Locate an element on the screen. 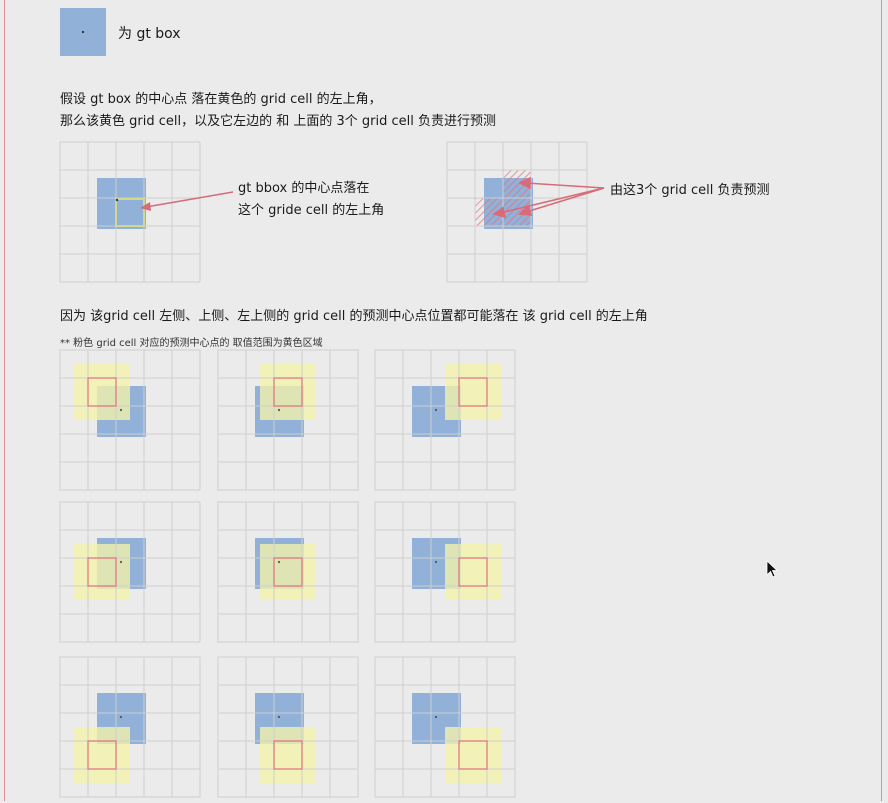 Image resolution: width=888 pixels, height=803 pixels. diagram-center-in-cell is located at coordinates (130, 212).